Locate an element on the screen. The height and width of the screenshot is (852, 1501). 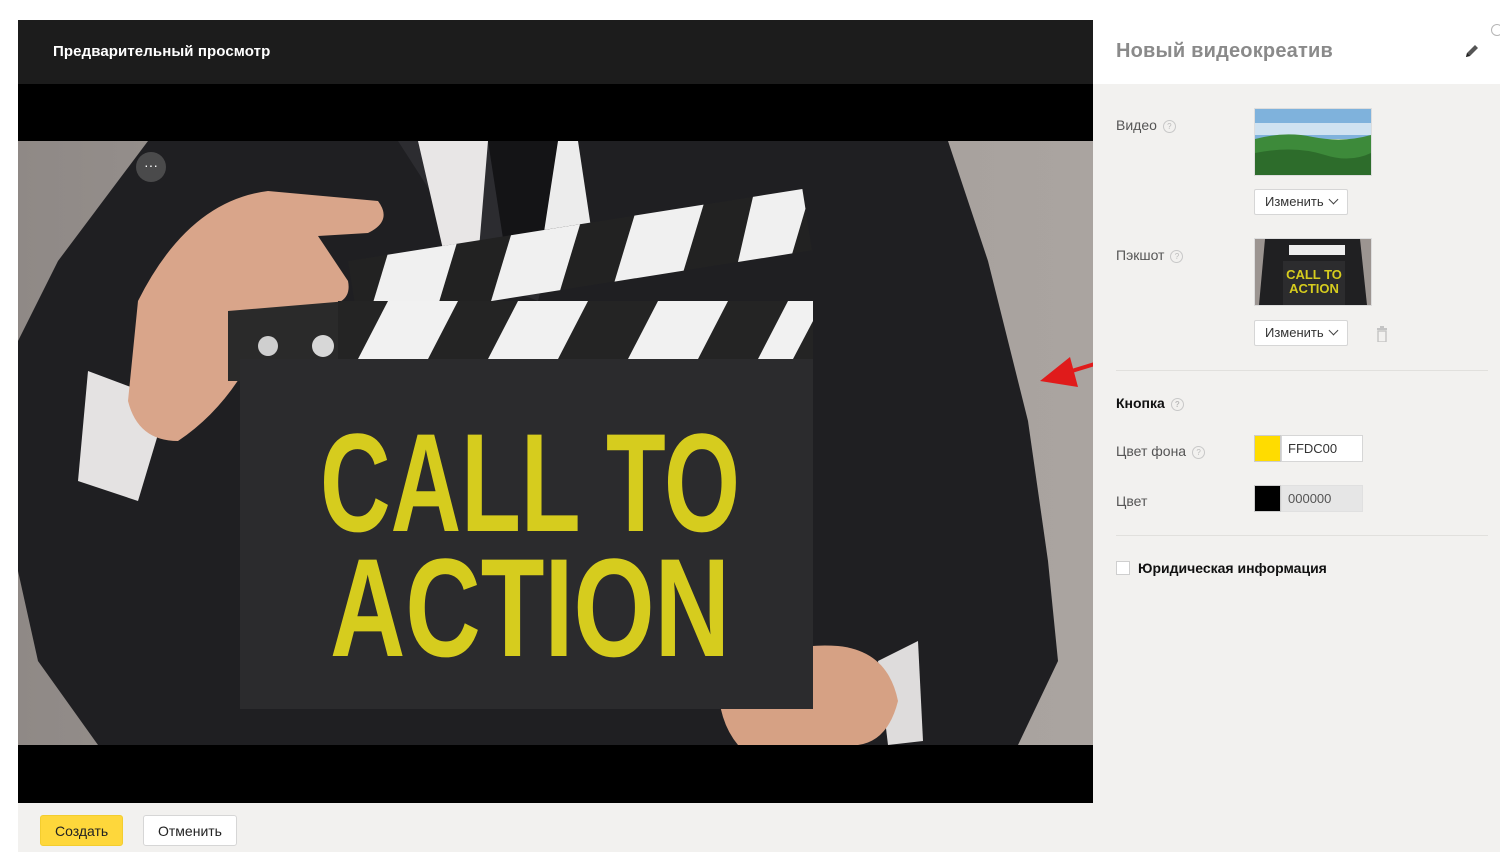
packshot-thumb-text-line1: CALL TO is located at coordinates (1314, 274).